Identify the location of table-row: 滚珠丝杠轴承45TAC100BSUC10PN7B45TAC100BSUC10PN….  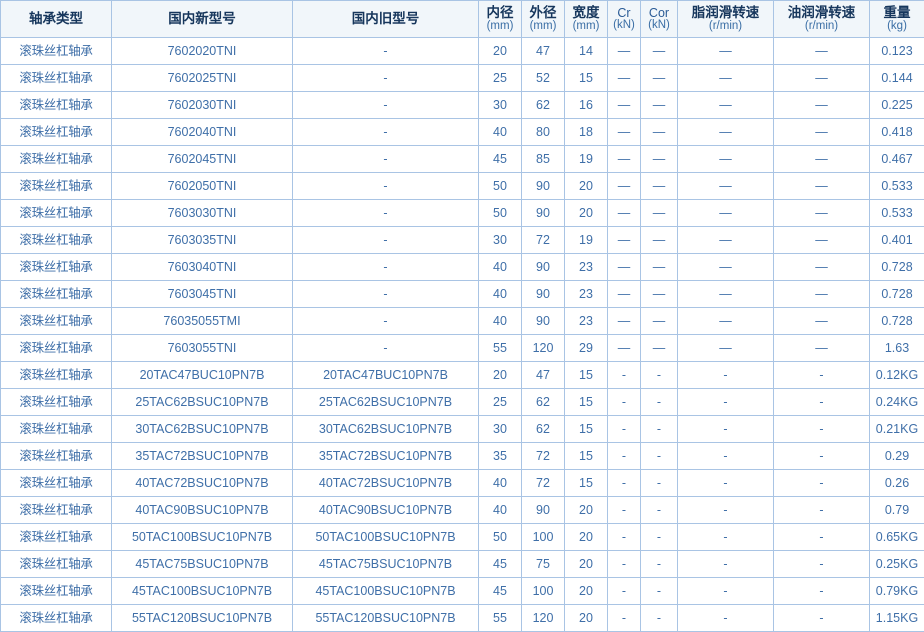
(462, 591).